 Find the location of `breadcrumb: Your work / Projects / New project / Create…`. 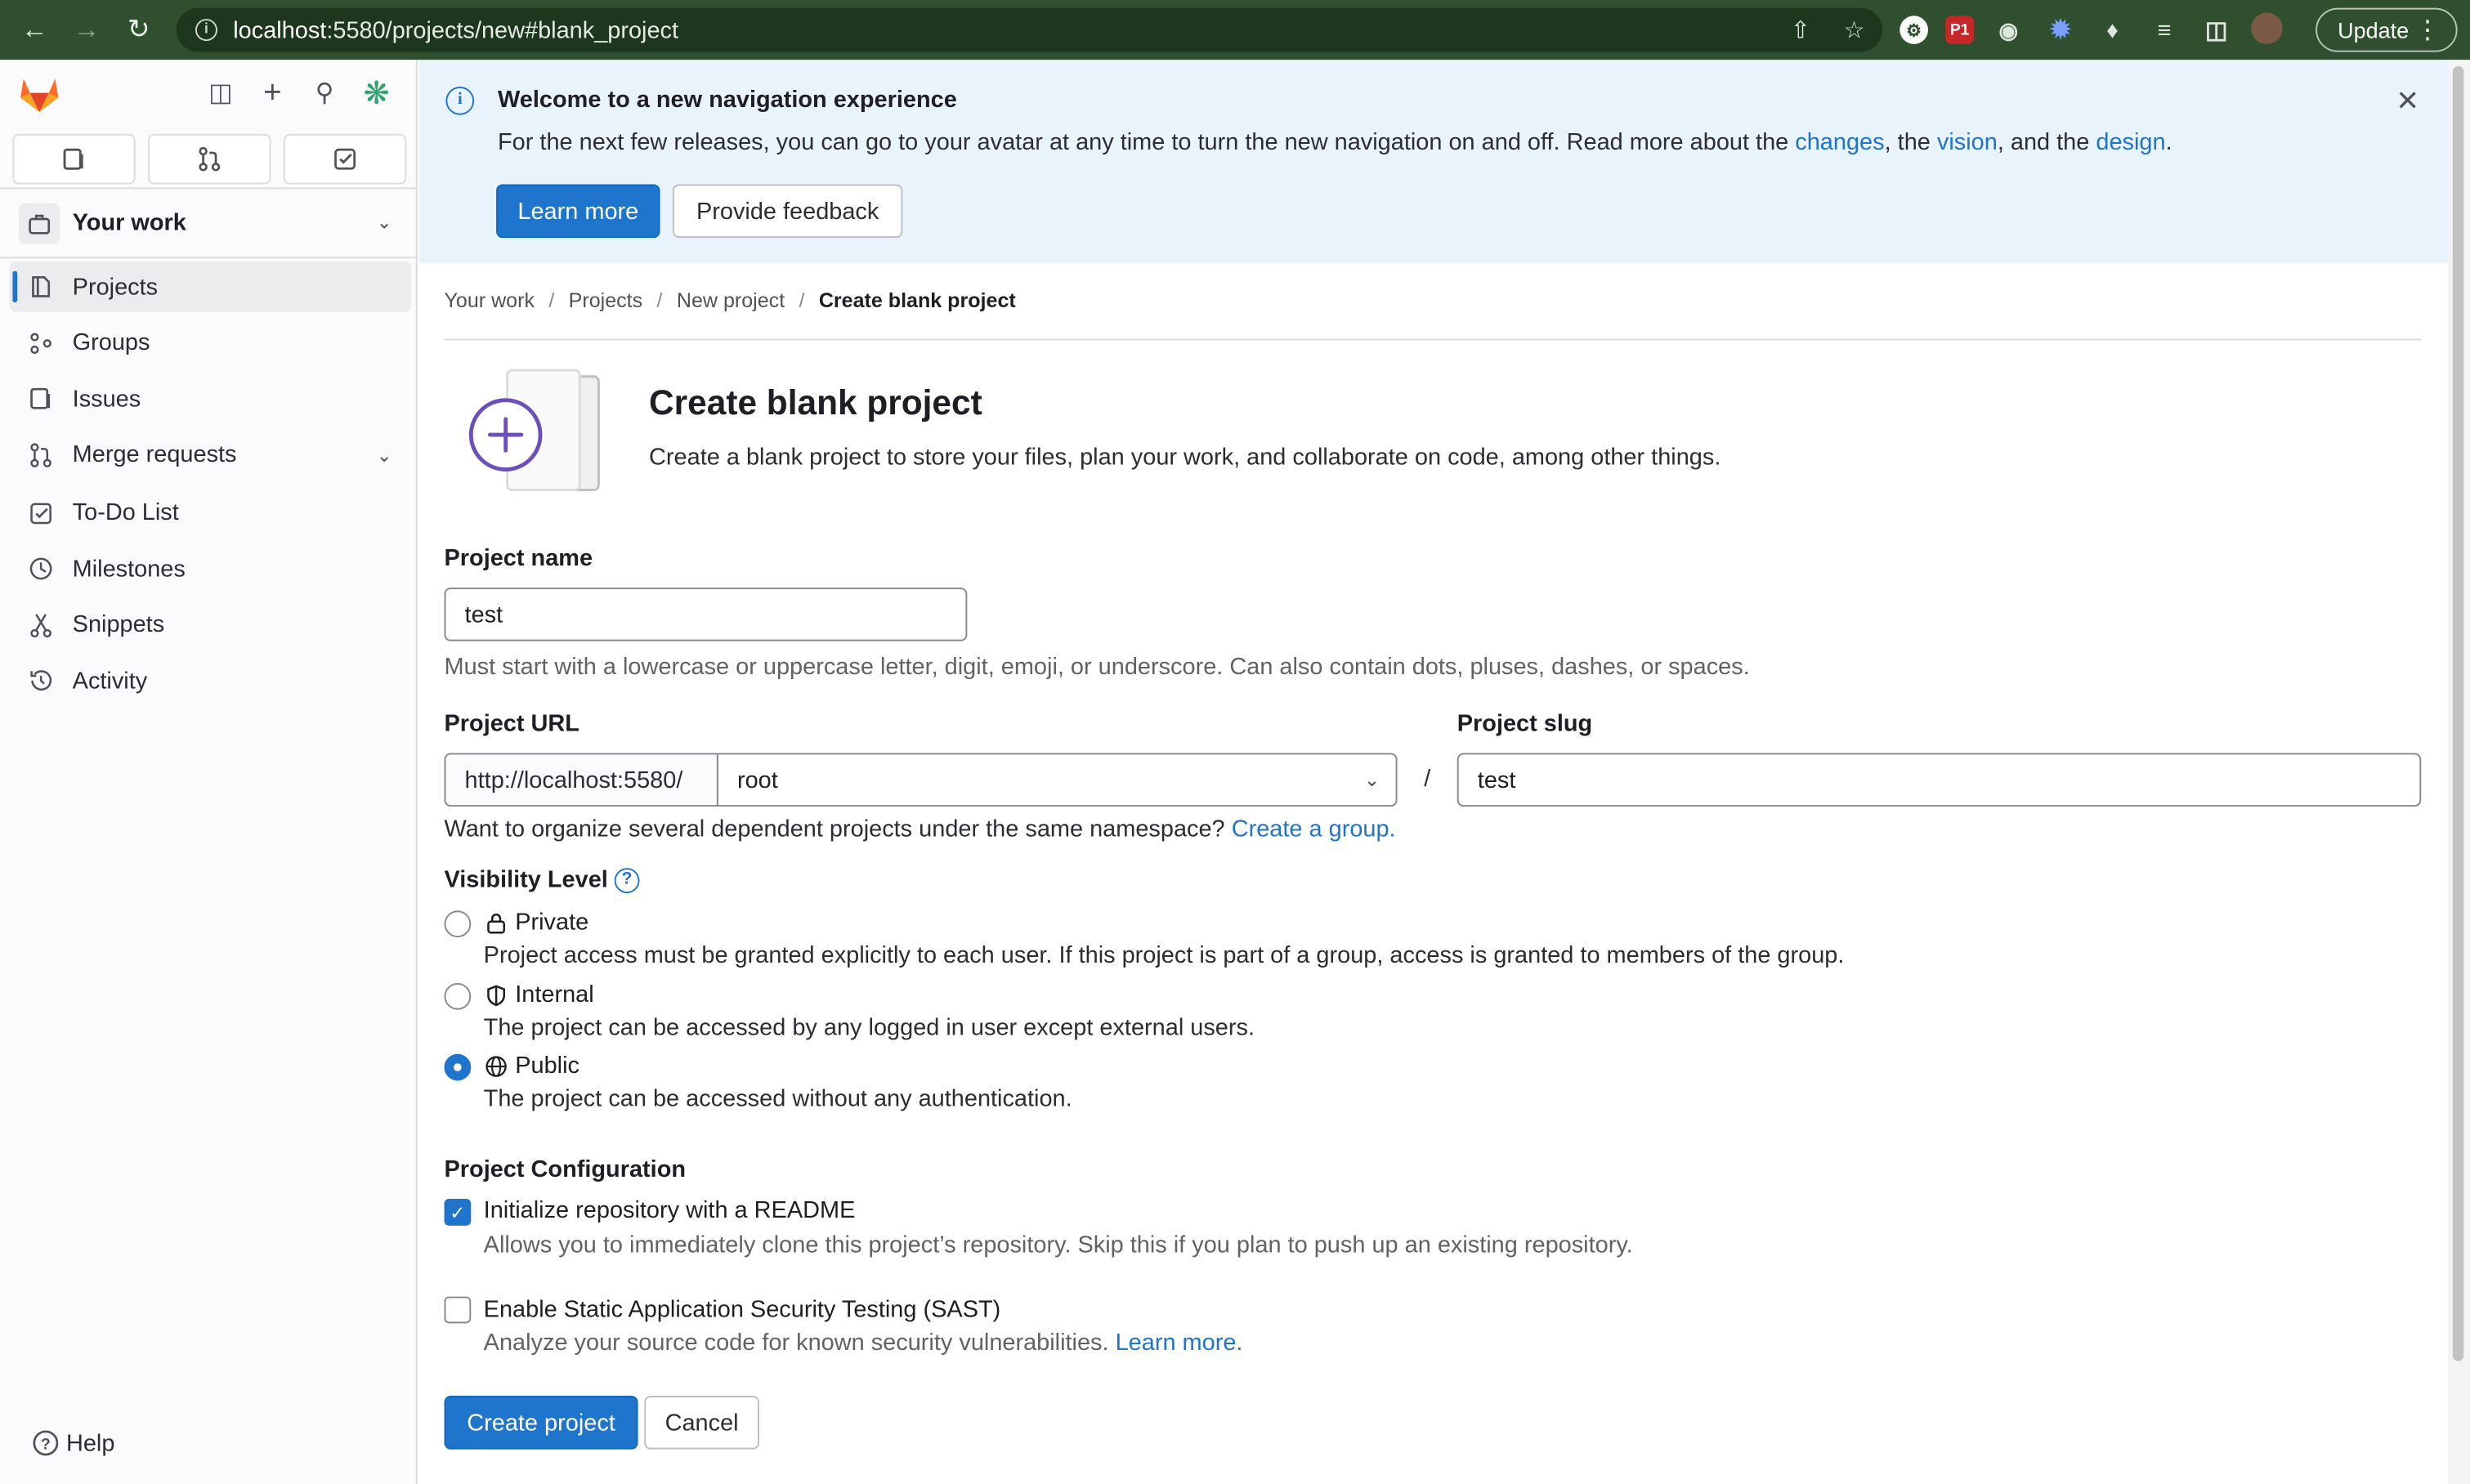

breadcrumb: Your work / Projects / New project / Create… is located at coordinates (730, 300).